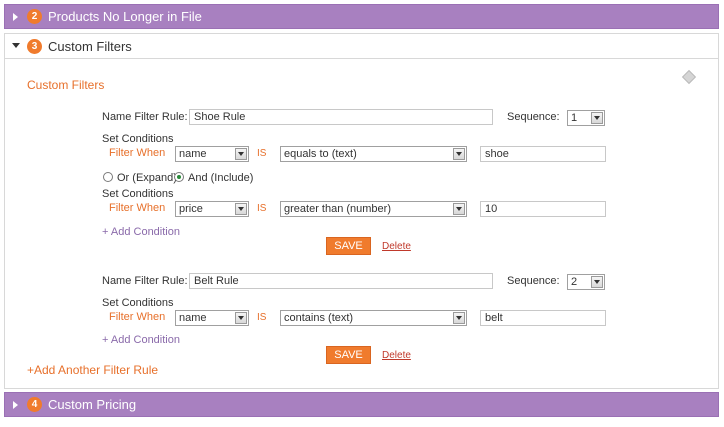 This screenshot has height=427, width=724. I want to click on or-expand-radio, so click(108, 177).